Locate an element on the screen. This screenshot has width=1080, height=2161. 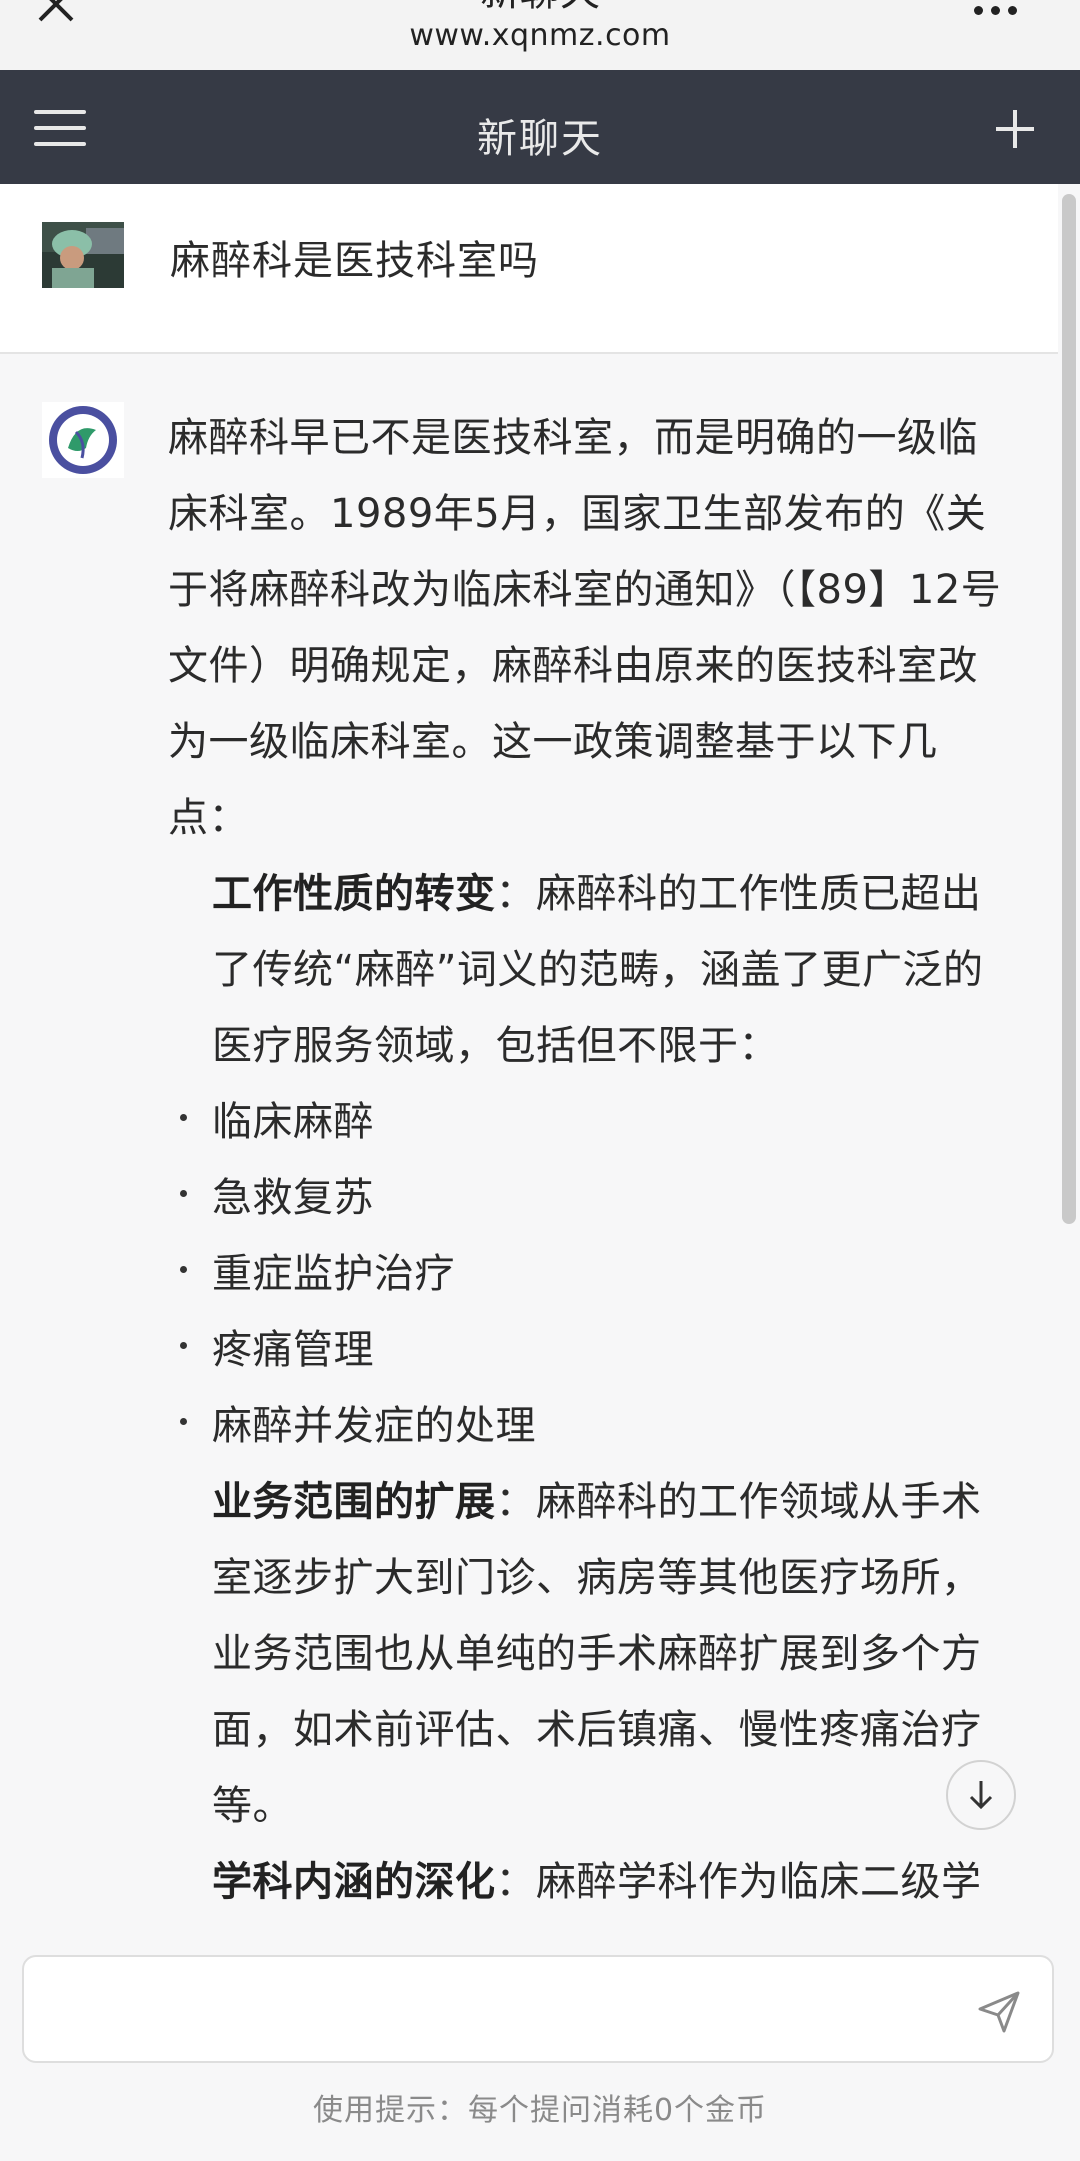
service-list: 临床麻醉 急救复苏 重症监护治疗 疼痛管理 麻醉并发症的处理 is located at coordinates (587, 1274).